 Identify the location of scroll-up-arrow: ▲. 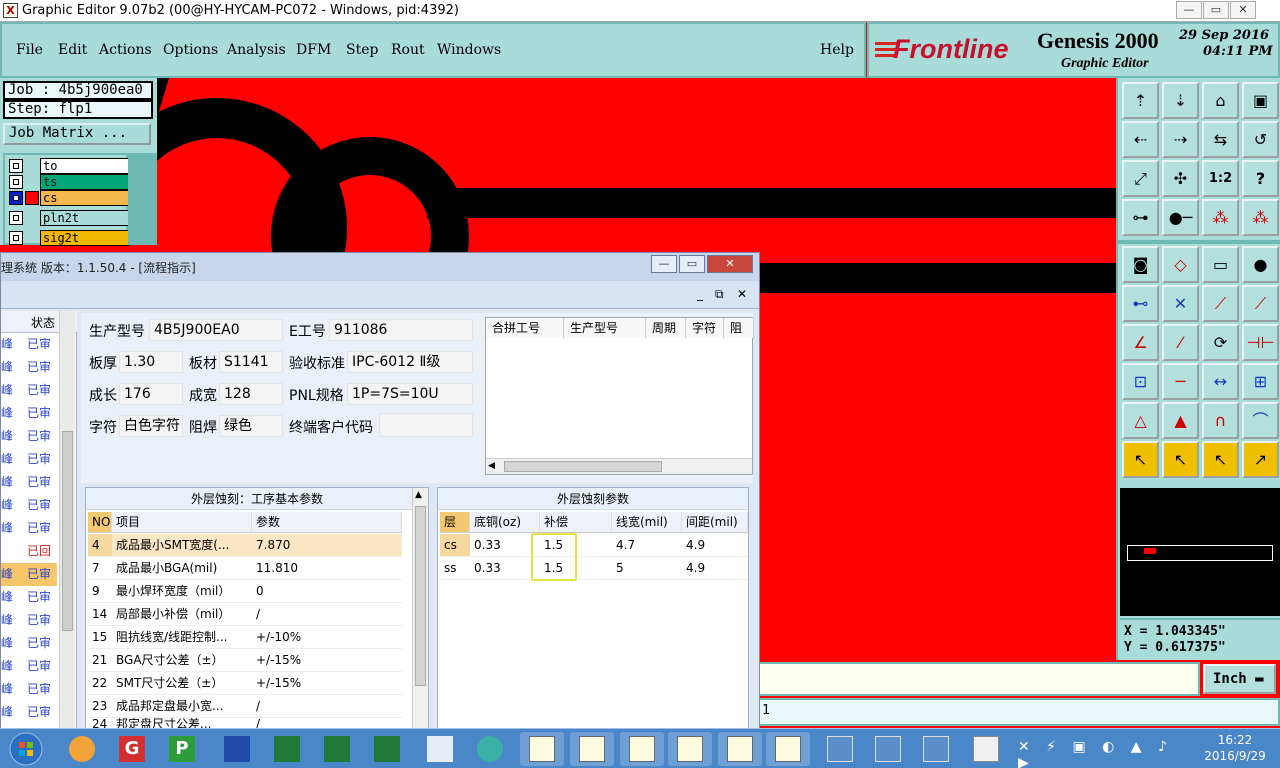
(418, 495).